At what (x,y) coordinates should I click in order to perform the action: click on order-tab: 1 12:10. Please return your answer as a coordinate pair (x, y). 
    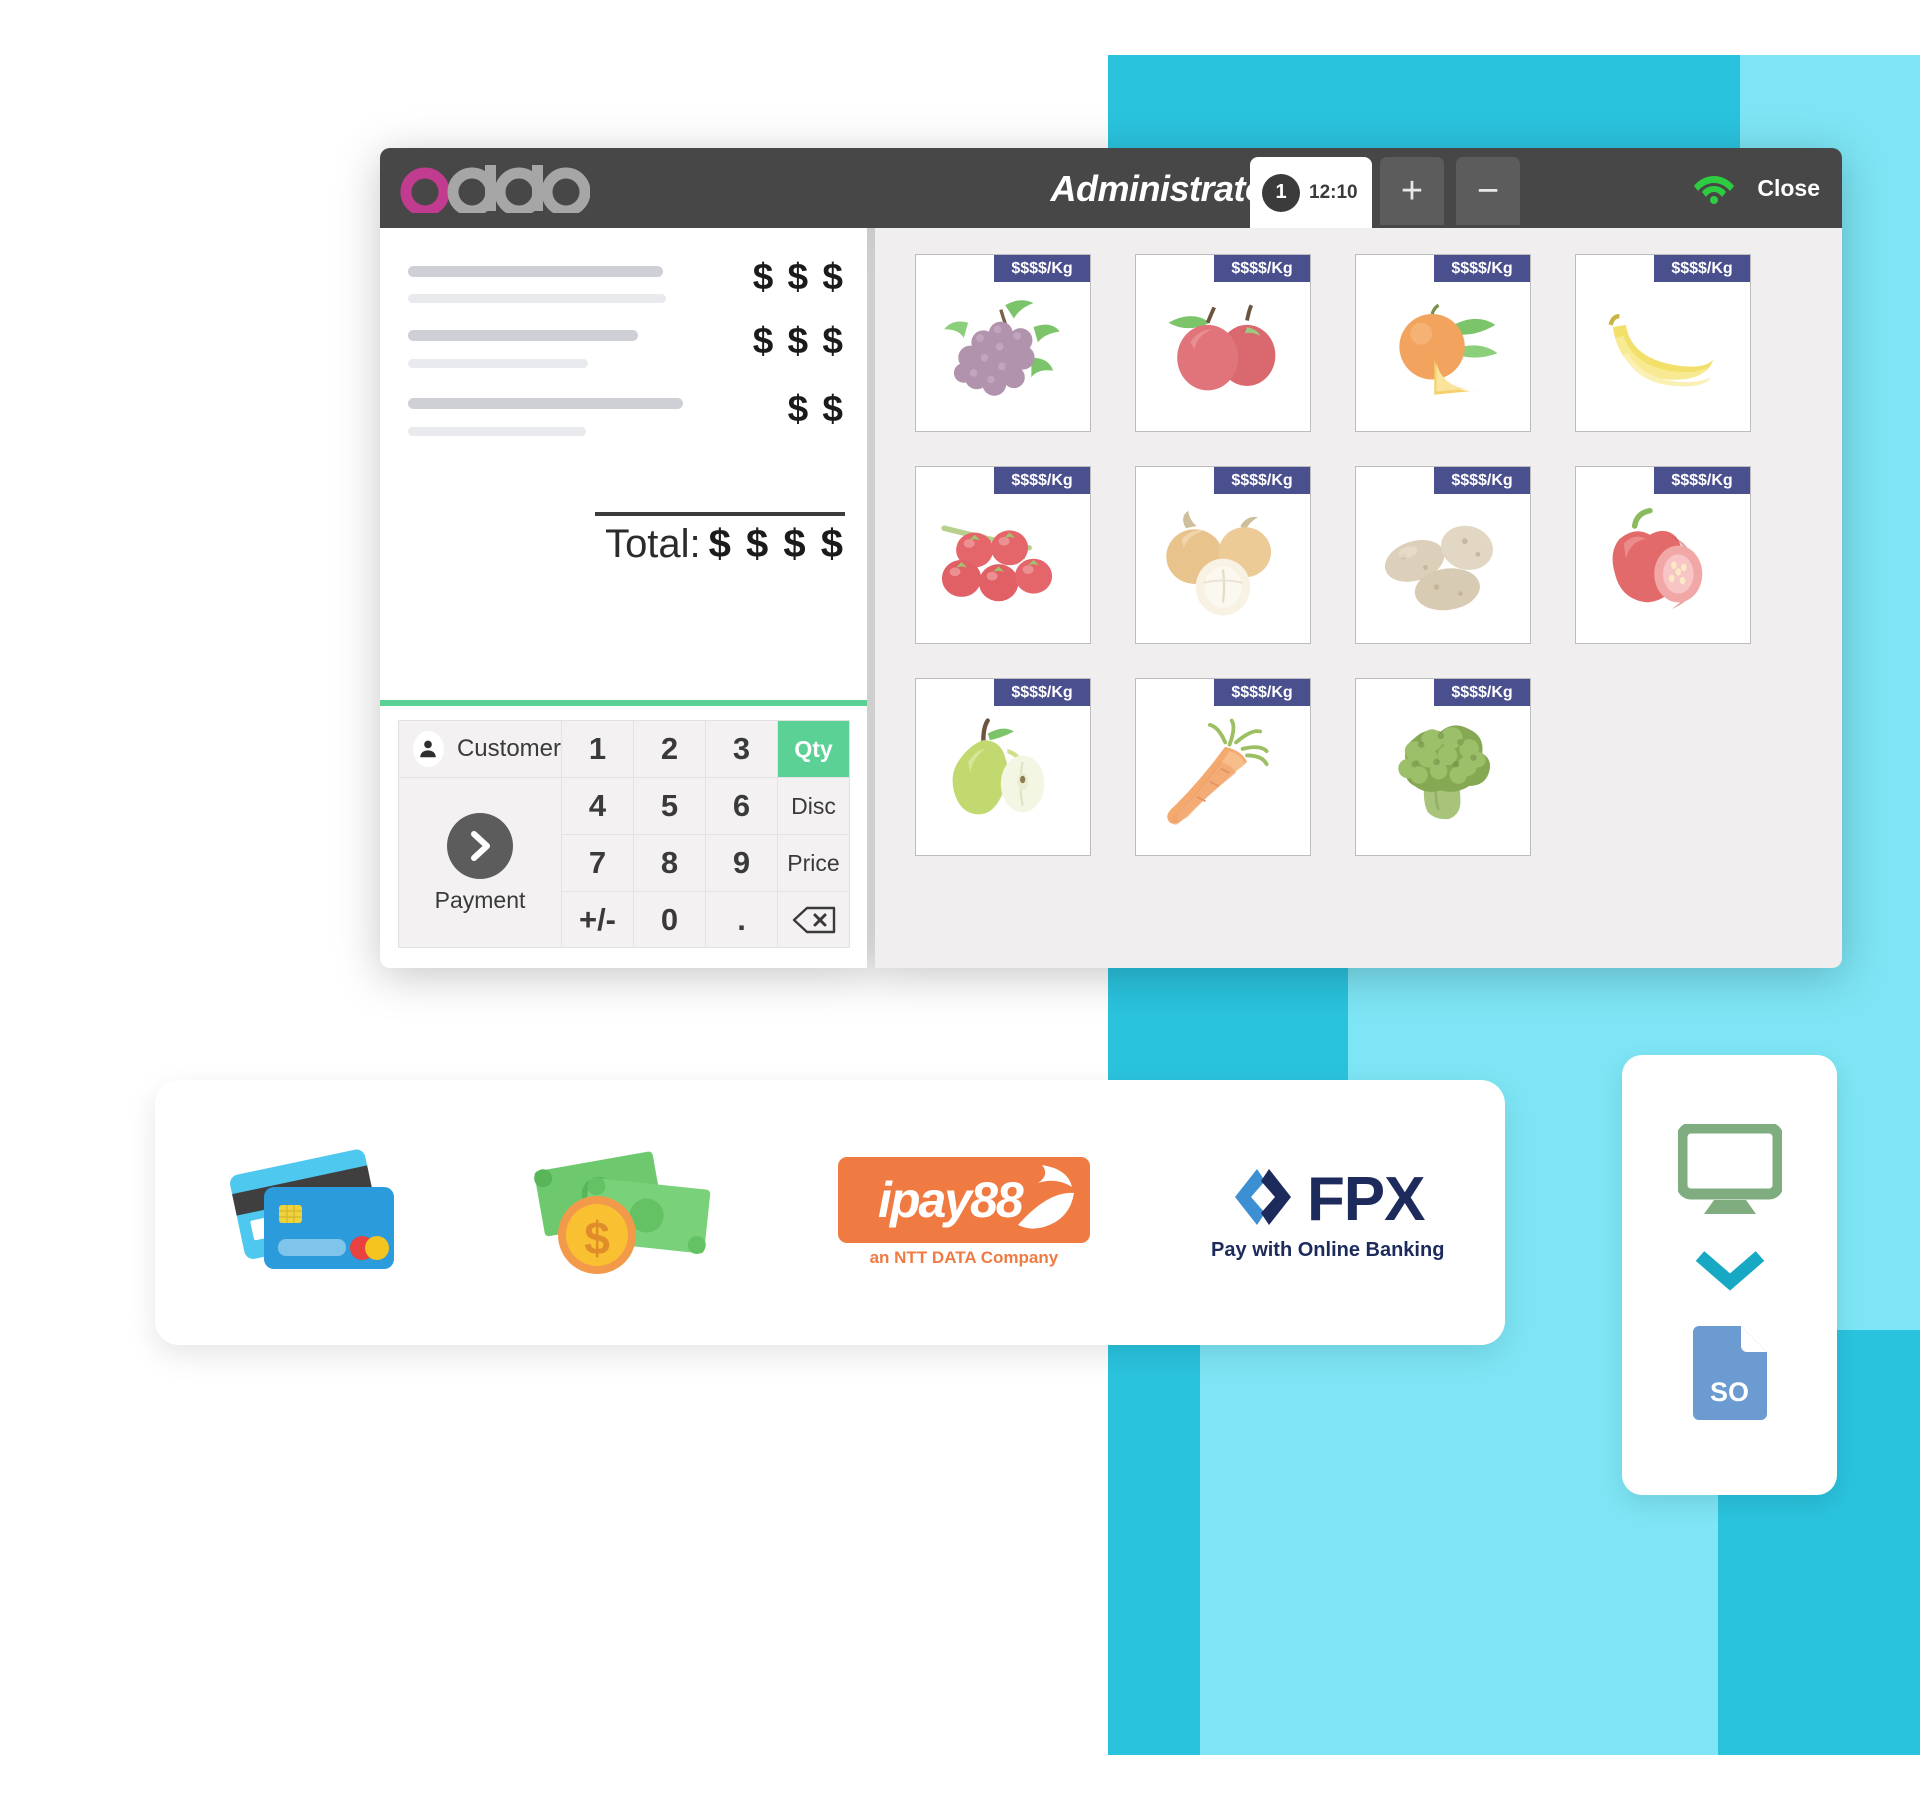
    Looking at the image, I should click on (1311, 192).